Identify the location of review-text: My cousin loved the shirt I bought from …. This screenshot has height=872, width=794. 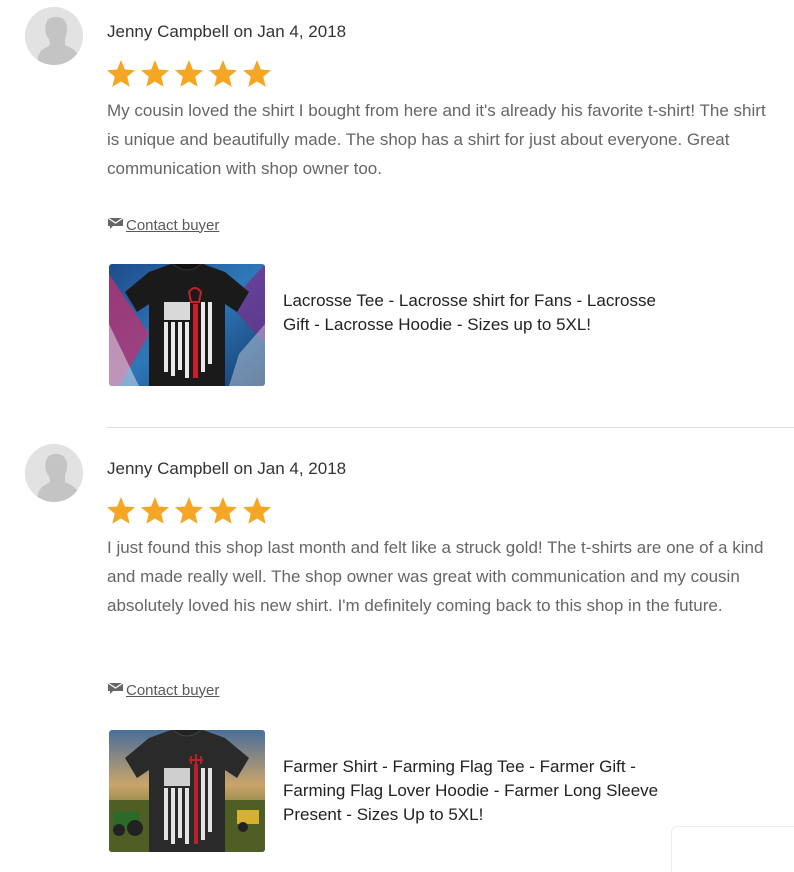
(436, 139).